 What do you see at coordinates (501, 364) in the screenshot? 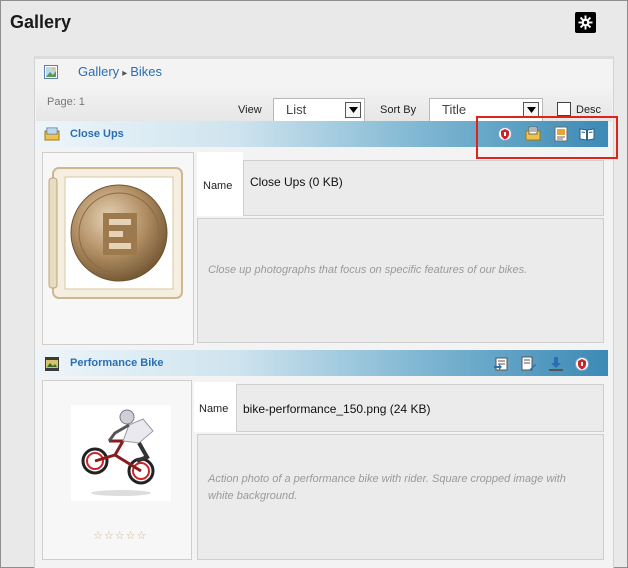
I see `export-icon` at bounding box center [501, 364].